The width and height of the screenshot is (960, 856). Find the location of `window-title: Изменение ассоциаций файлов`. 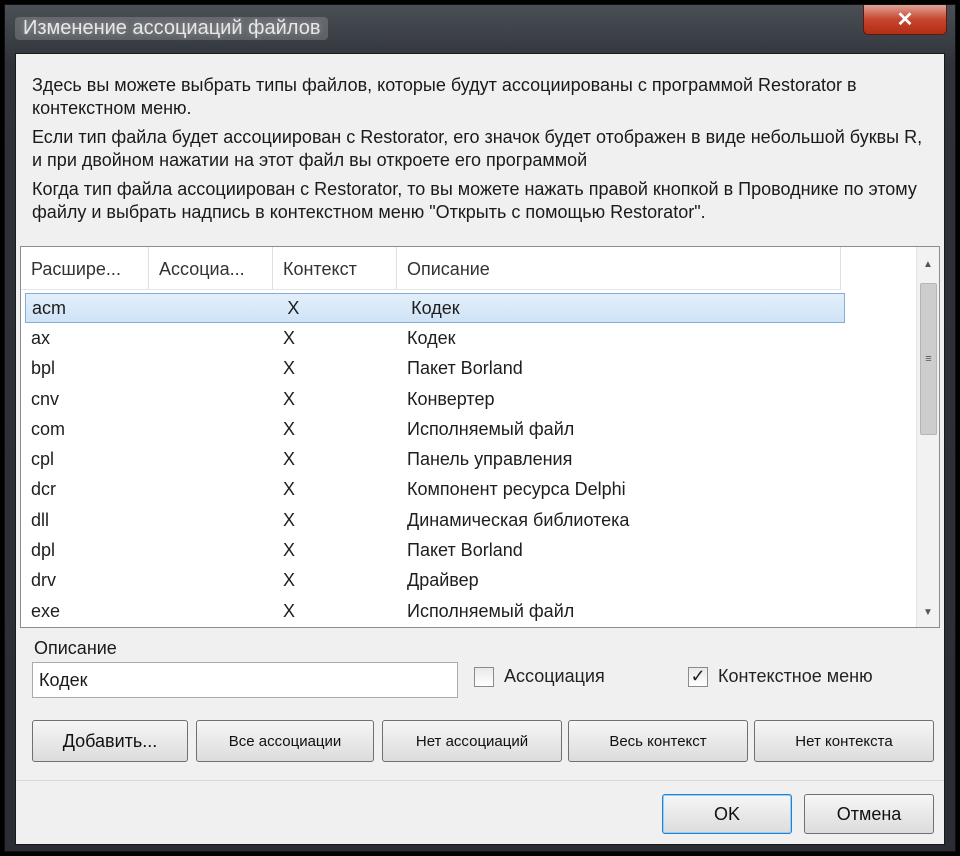

window-title: Изменение ассоциаций файлов is located at coordinates (172, 28).